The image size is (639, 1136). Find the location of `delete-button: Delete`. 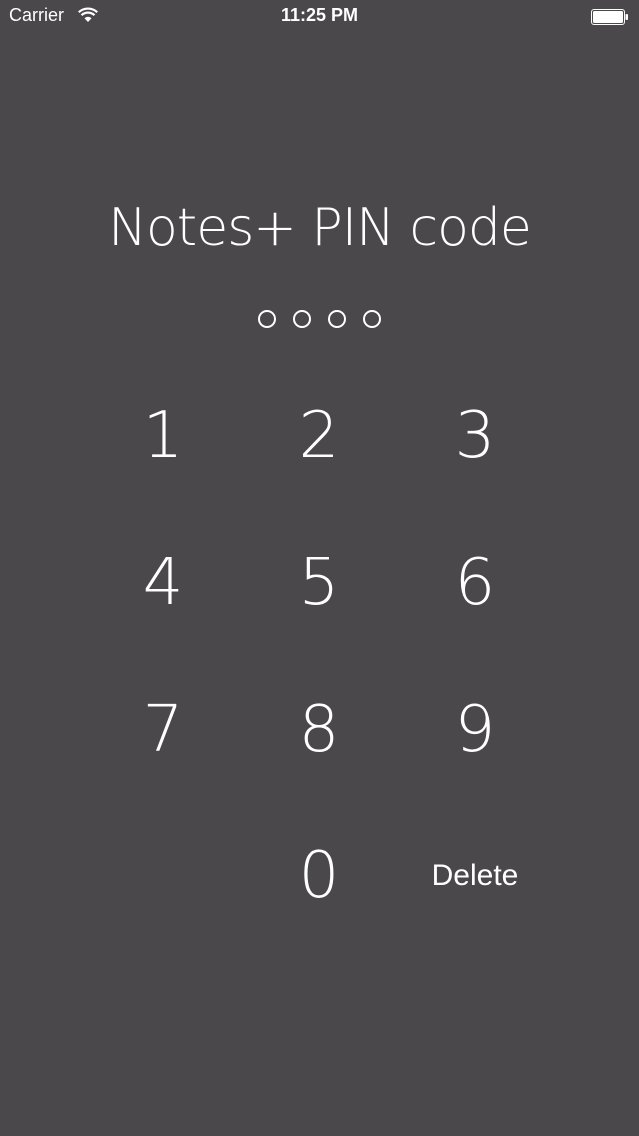

delete-button: Delete is located at coordinates (475, 876).